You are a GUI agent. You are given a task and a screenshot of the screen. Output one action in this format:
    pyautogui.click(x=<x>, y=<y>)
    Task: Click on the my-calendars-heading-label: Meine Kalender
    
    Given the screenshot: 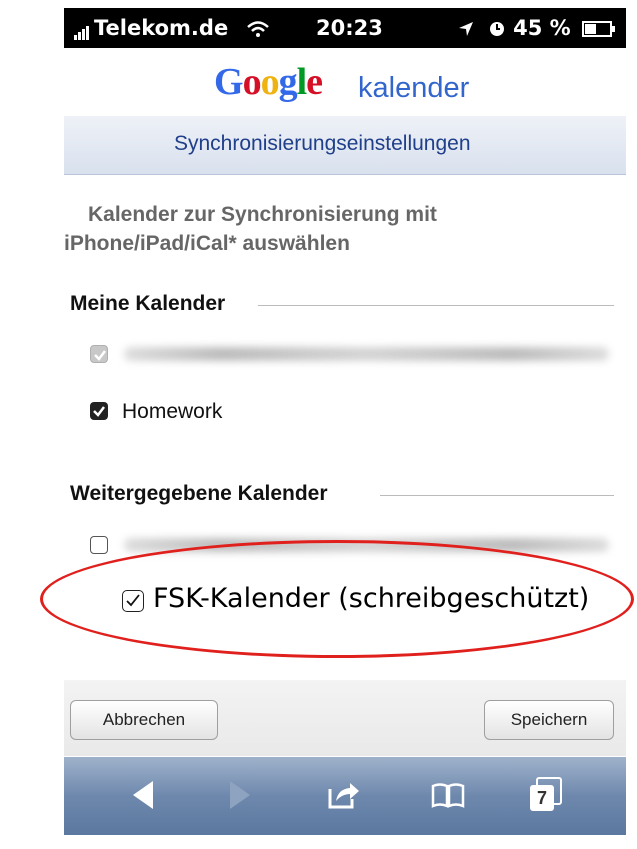 What is the action you would take?
    pyautogui.click(x=148, y=303)
    